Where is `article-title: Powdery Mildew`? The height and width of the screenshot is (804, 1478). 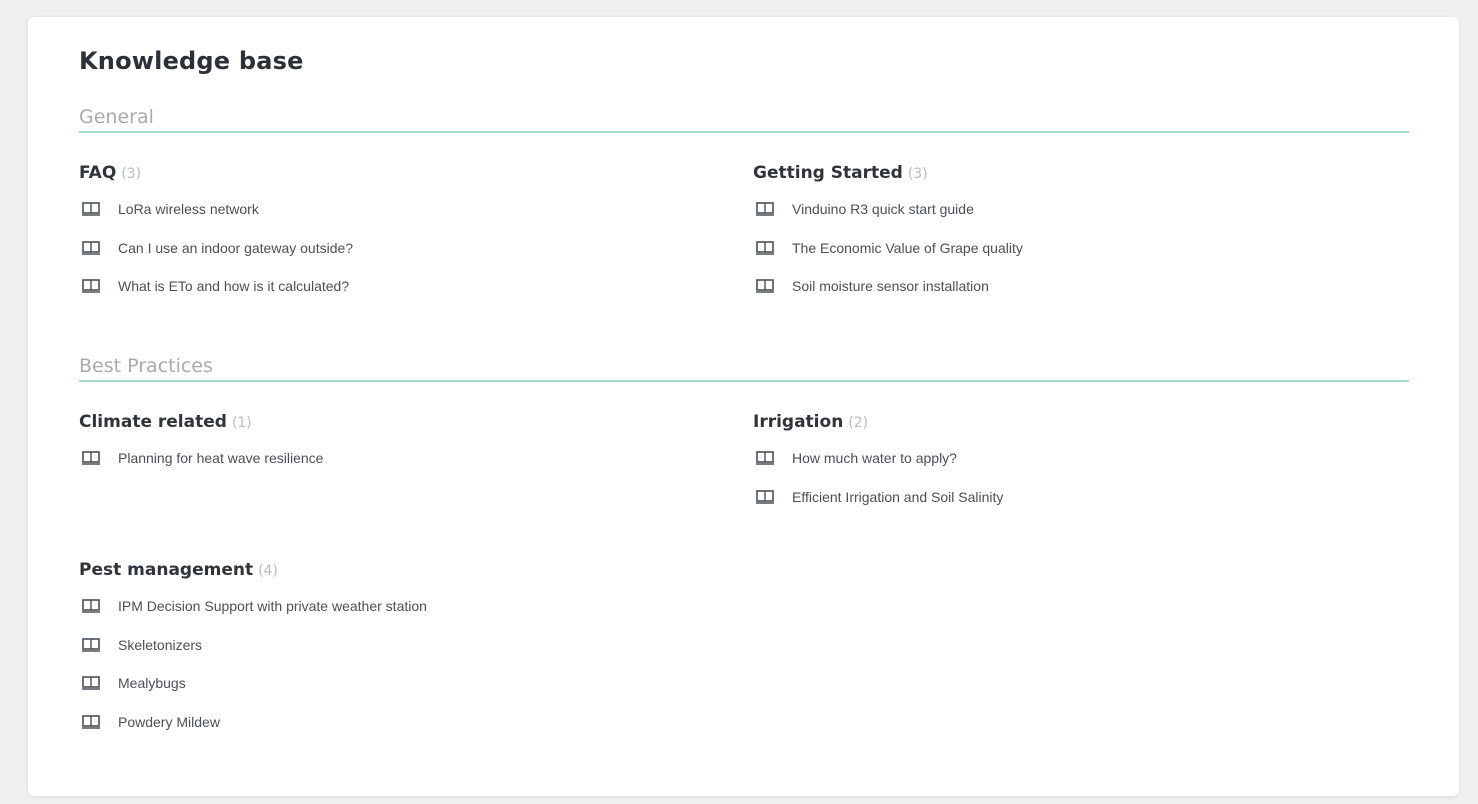 article-title: Powdery Mildew is located at coordinates (169, 721).